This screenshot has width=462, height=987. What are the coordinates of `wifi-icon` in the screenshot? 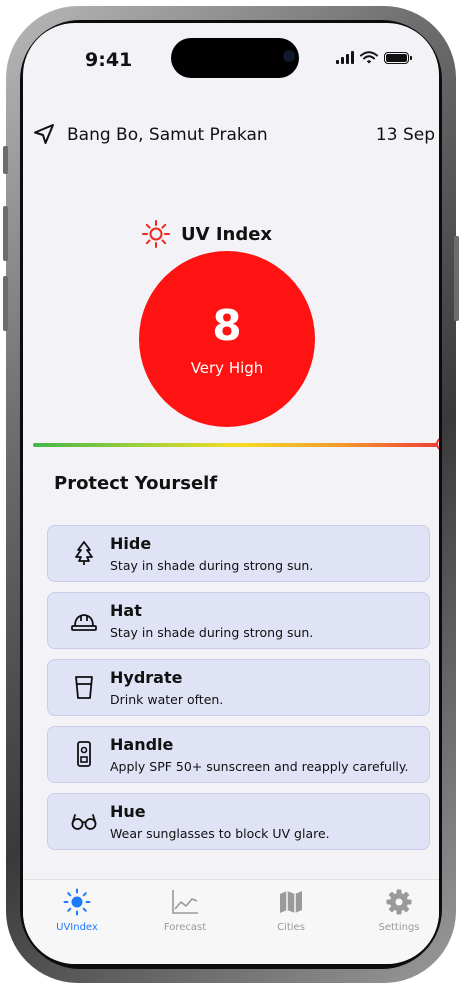 It's located at (369, 57).